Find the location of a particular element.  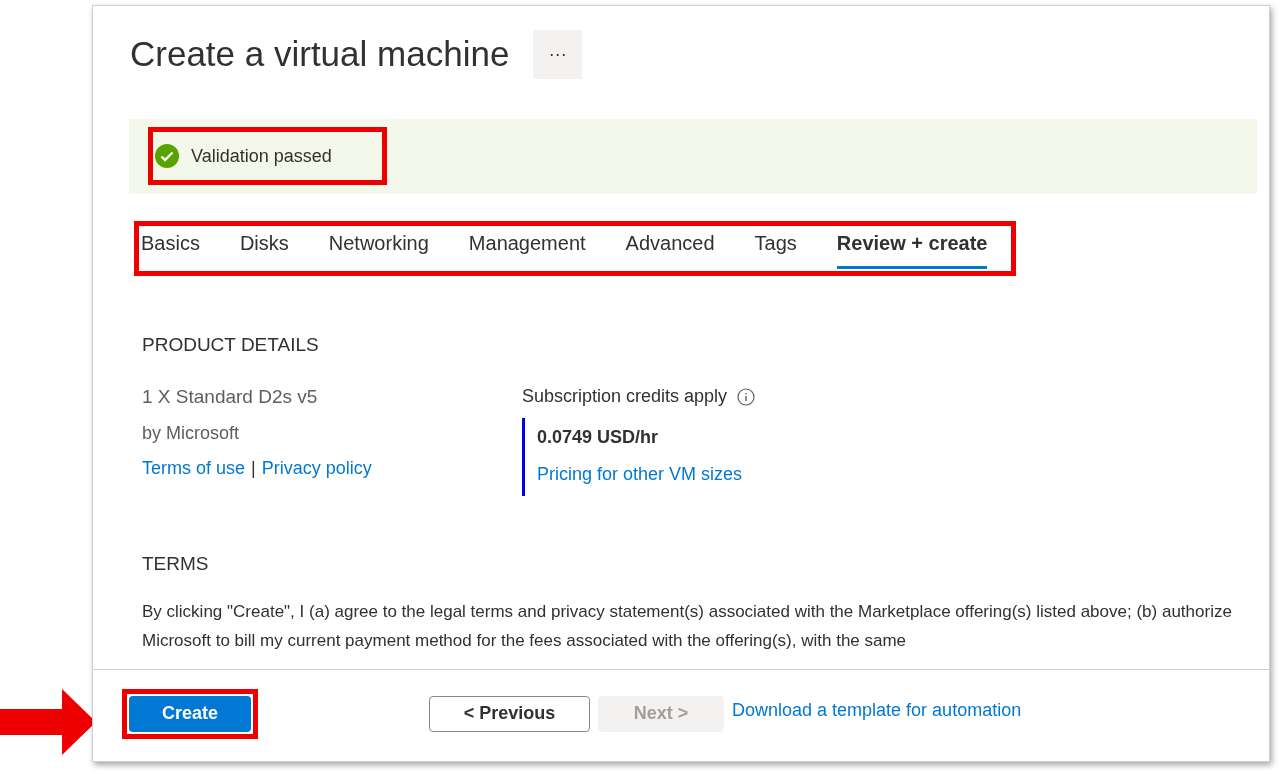

price-text: 0.0749 USD/hr is located at coordinates (598, 437).